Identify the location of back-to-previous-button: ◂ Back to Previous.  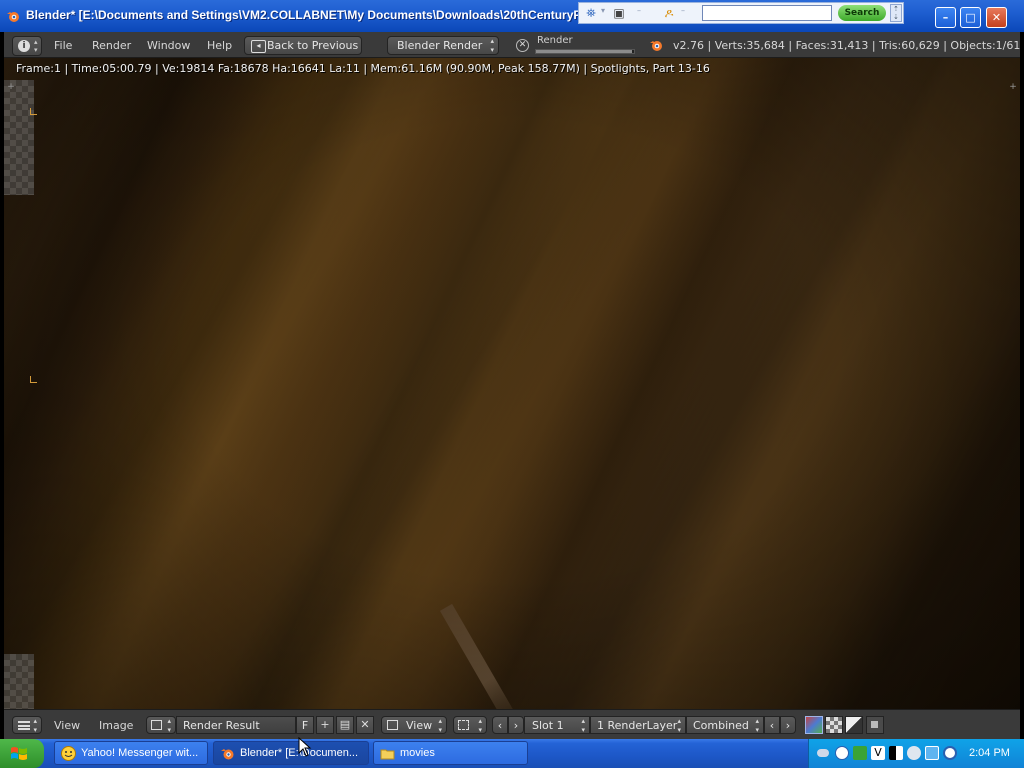
(303, 45).